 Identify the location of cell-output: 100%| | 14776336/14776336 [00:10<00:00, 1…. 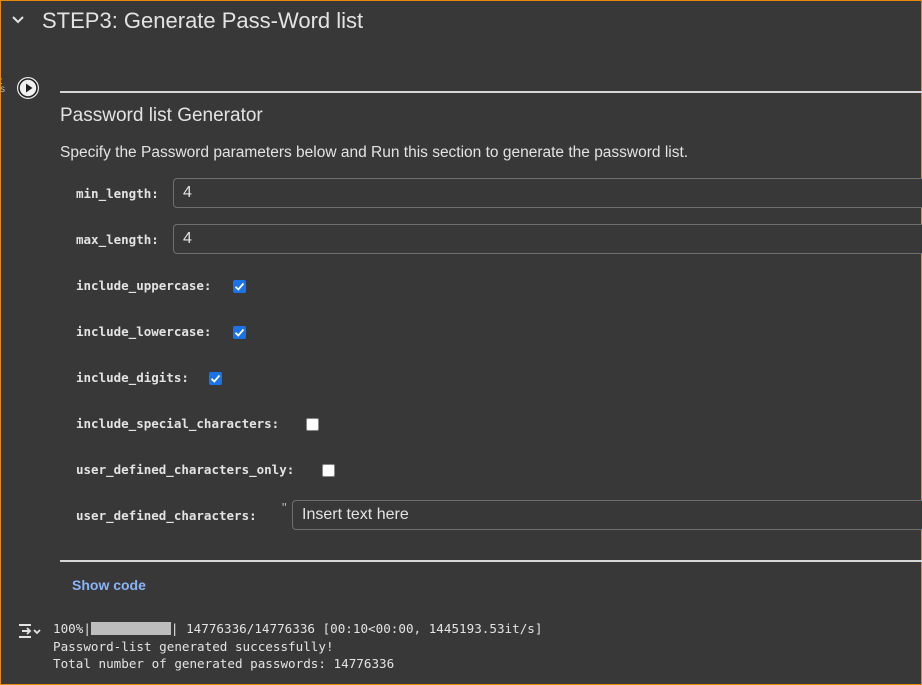
(297, 646).